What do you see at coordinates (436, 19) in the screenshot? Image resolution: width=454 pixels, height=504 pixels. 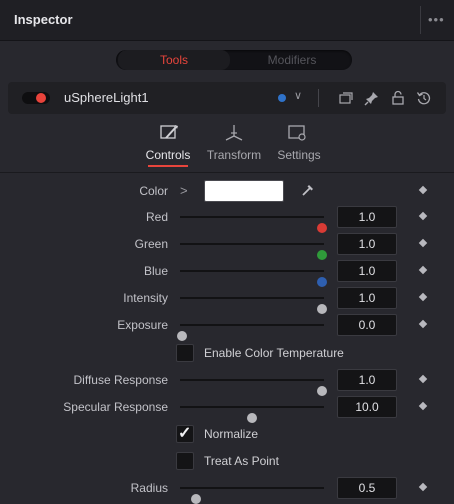 I see `more-options-icon: •••` at bounding box center [436, 19].